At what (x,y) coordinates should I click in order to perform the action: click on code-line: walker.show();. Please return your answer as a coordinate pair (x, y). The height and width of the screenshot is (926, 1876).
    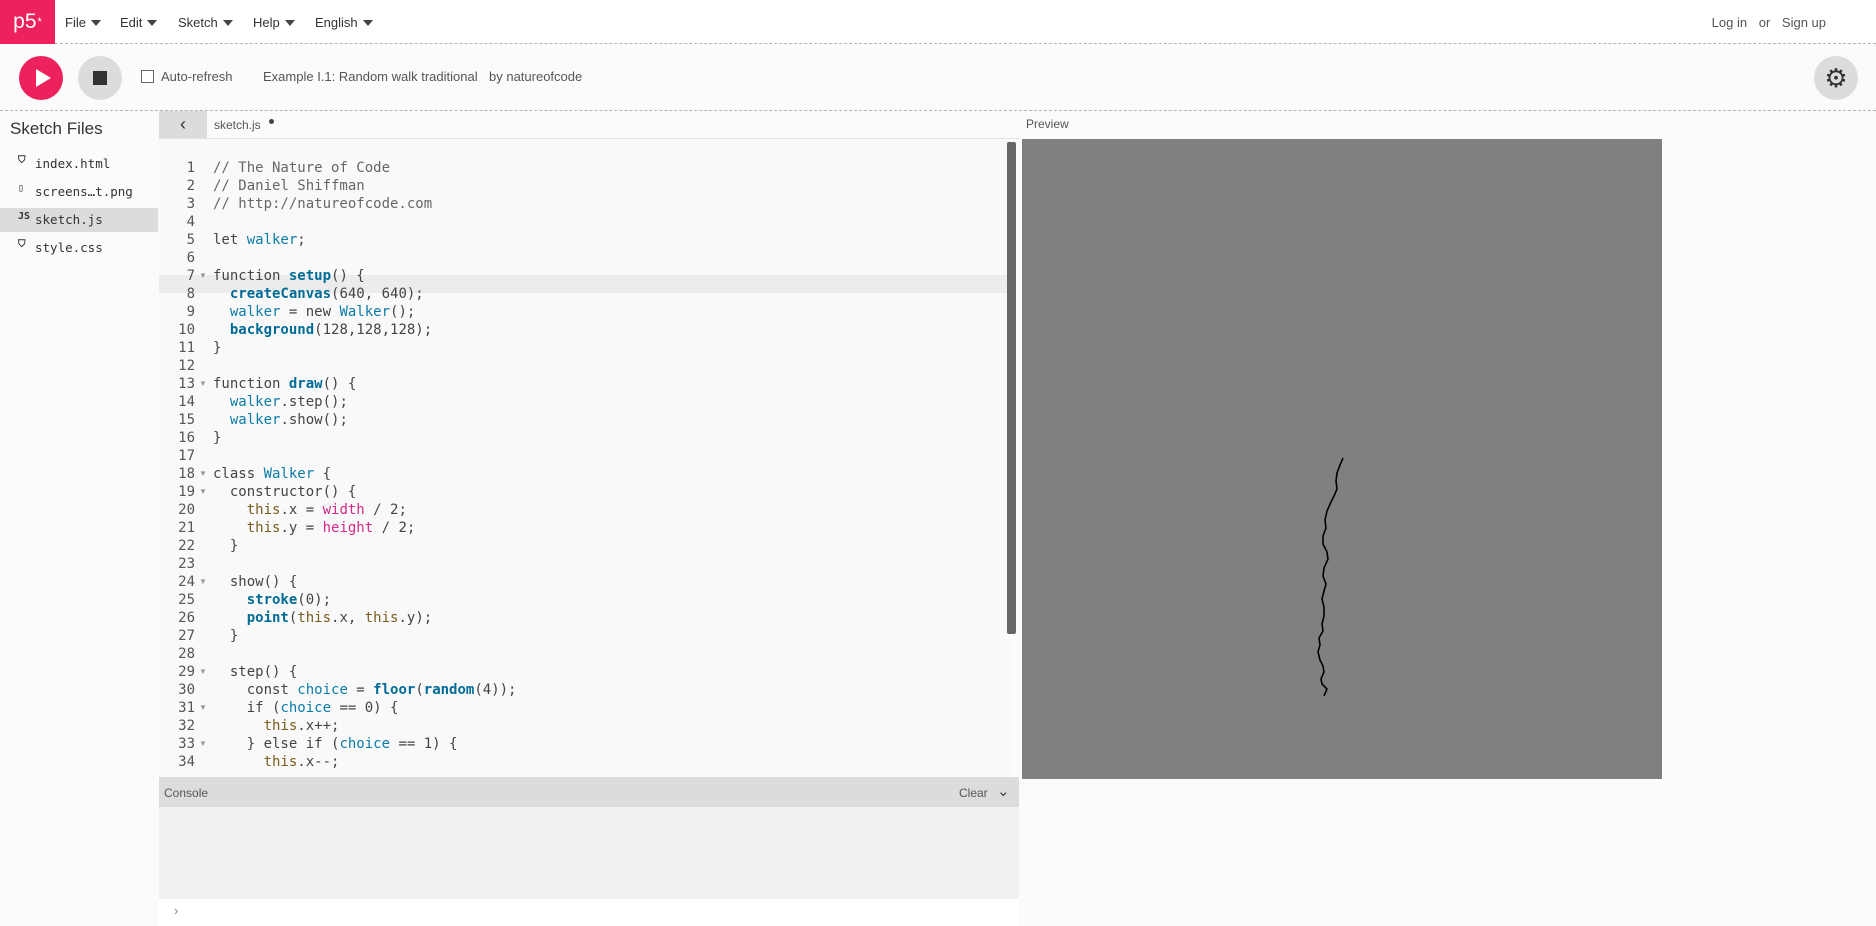
    Looking at the image, I should click on (288, 420).